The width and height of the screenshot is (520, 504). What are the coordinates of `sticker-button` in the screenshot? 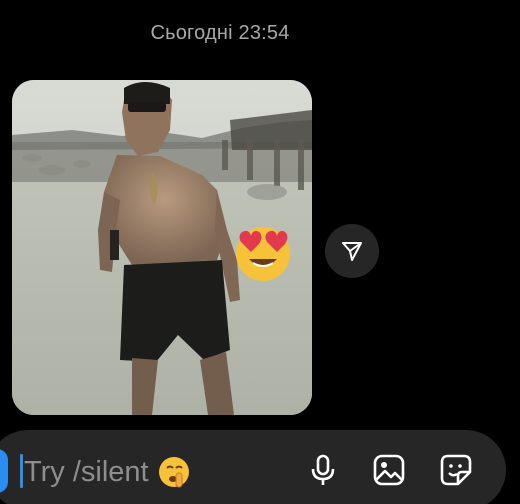 It's located at (456, 470).